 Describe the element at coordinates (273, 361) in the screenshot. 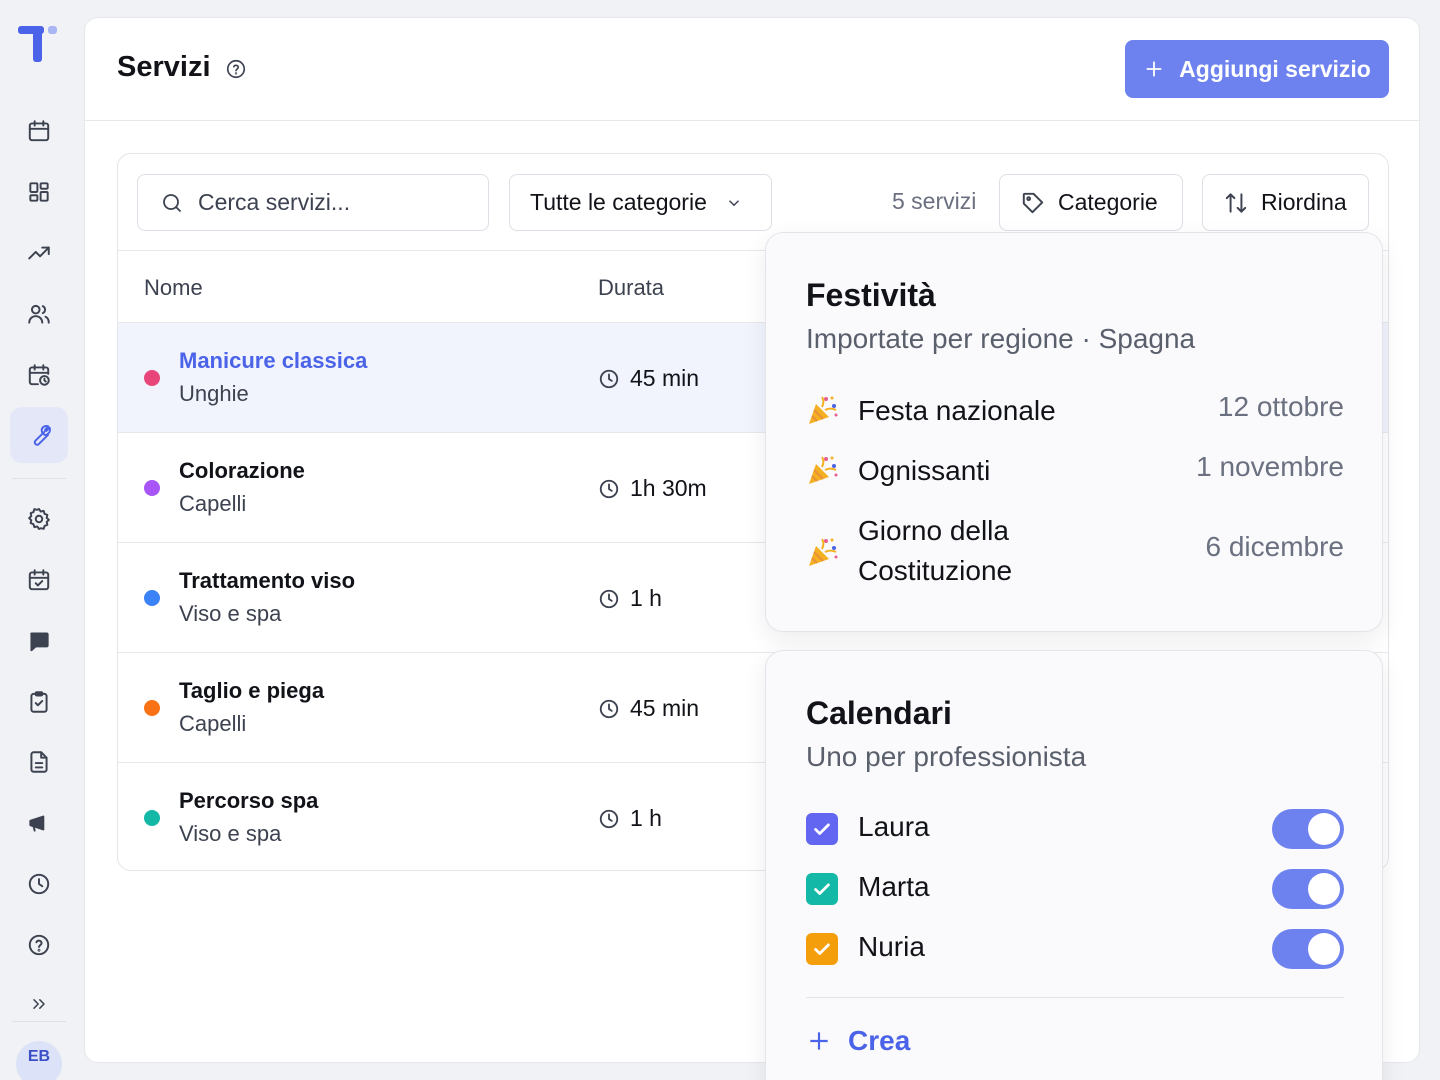

I see `service-name: Manicure classica` at that location.